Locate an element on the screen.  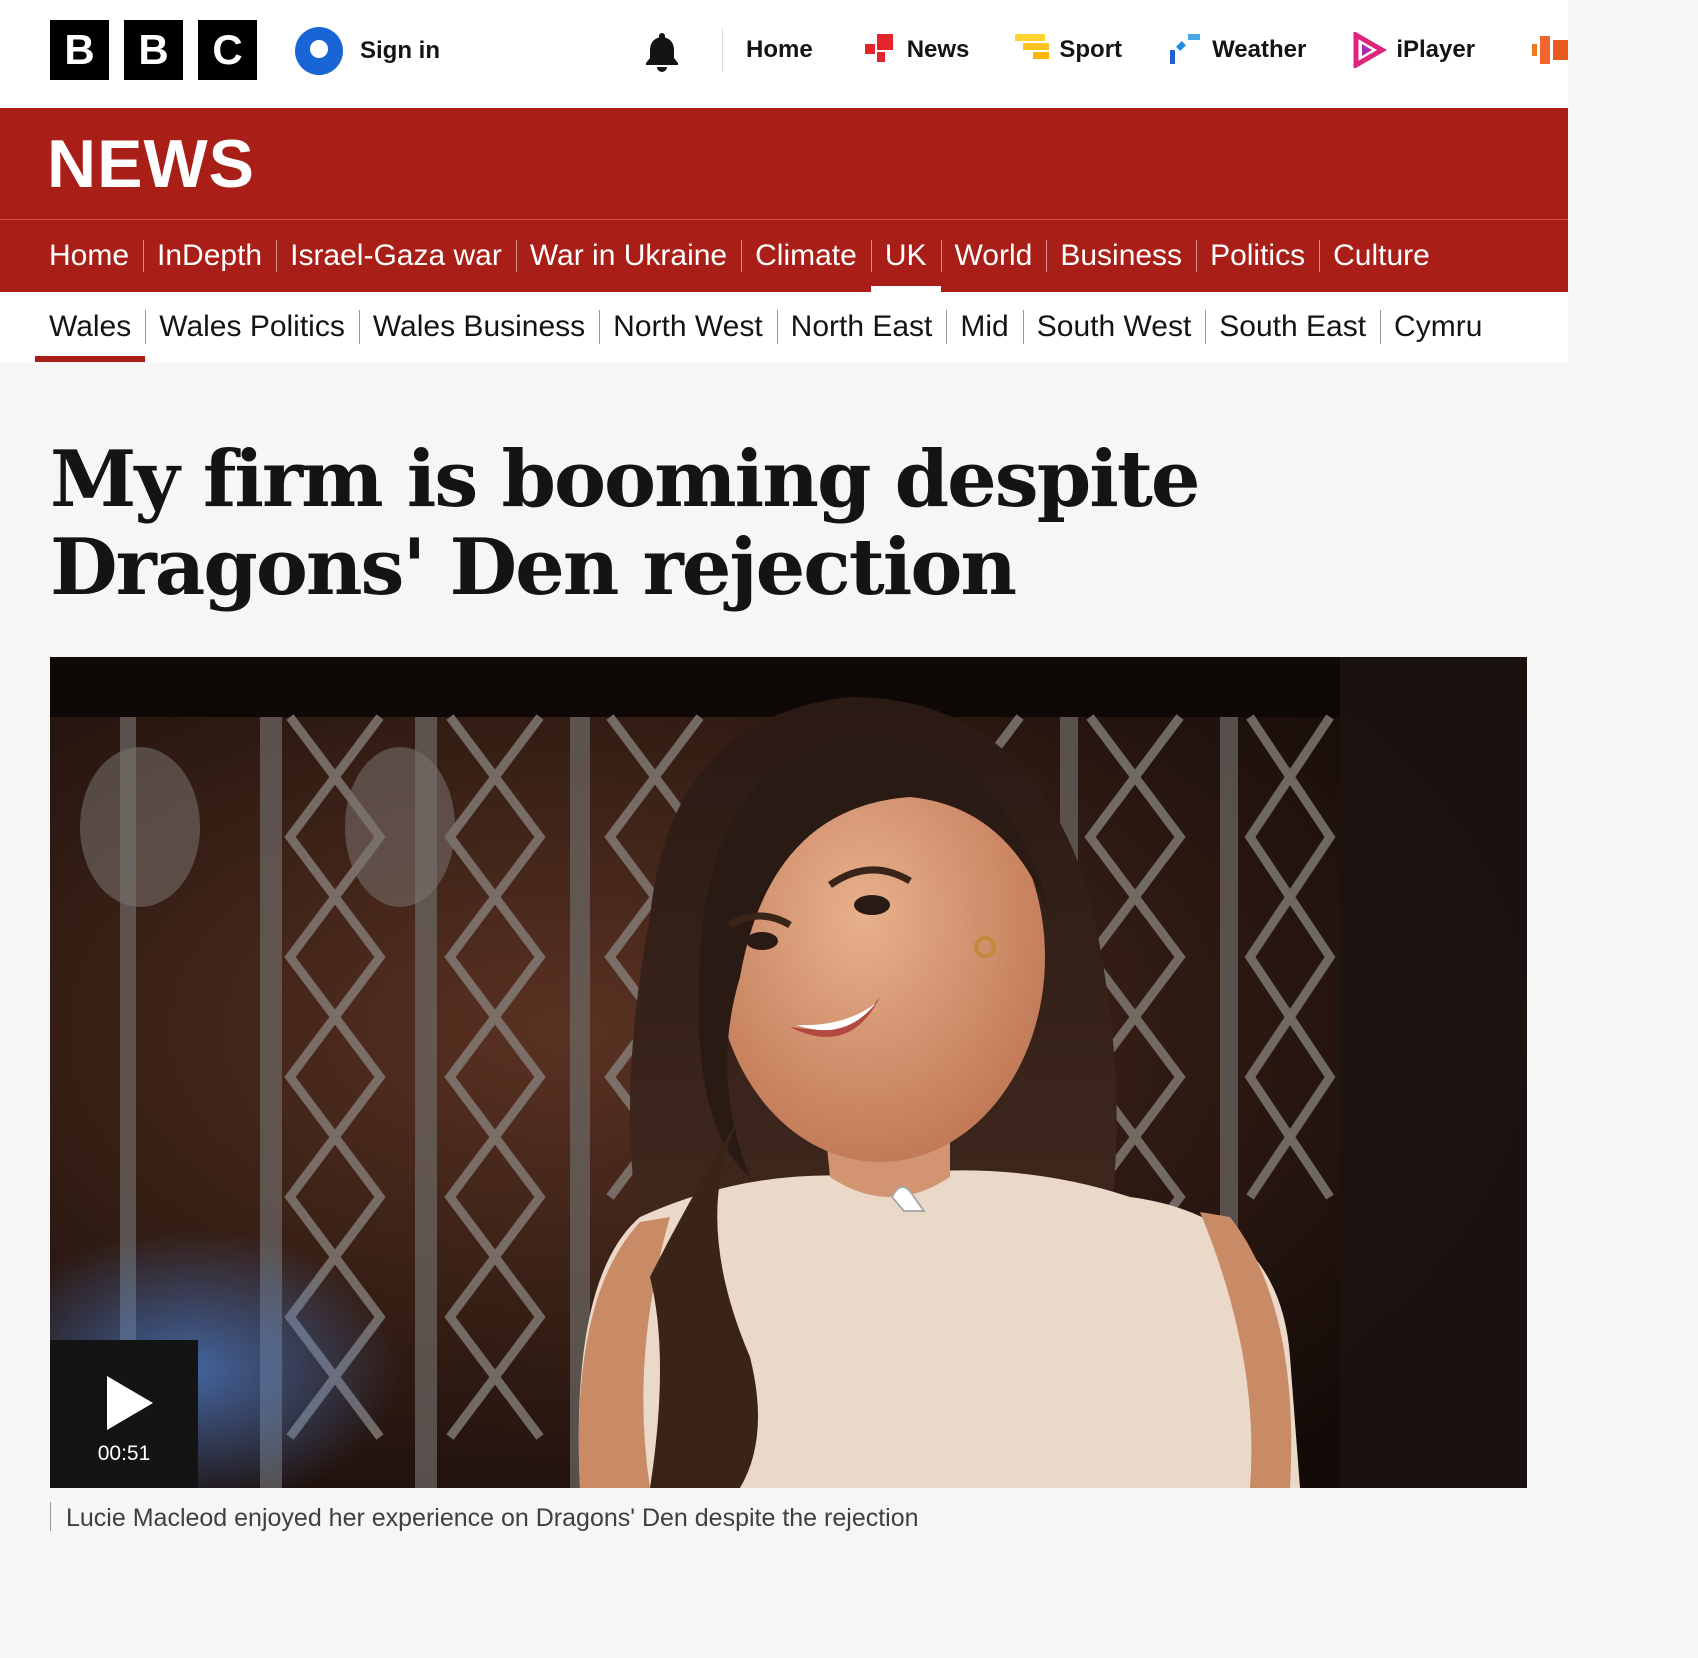
section-nav-world: World is located at coordinates (993, 256).